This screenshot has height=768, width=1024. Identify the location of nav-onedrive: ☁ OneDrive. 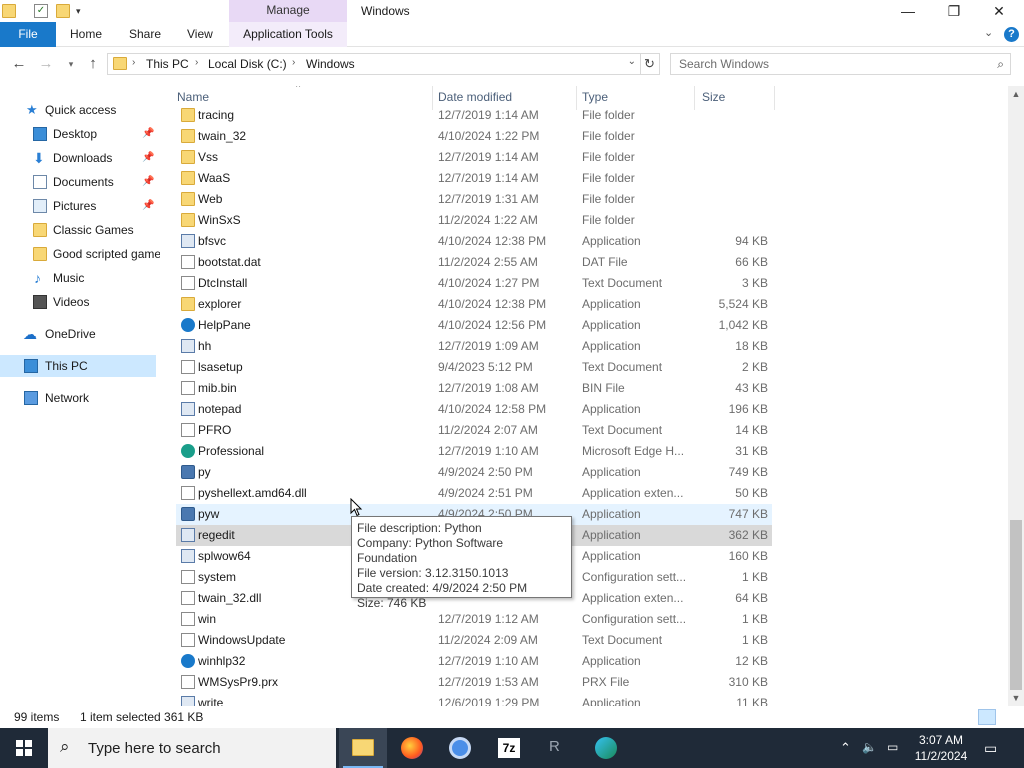
(80, 334).